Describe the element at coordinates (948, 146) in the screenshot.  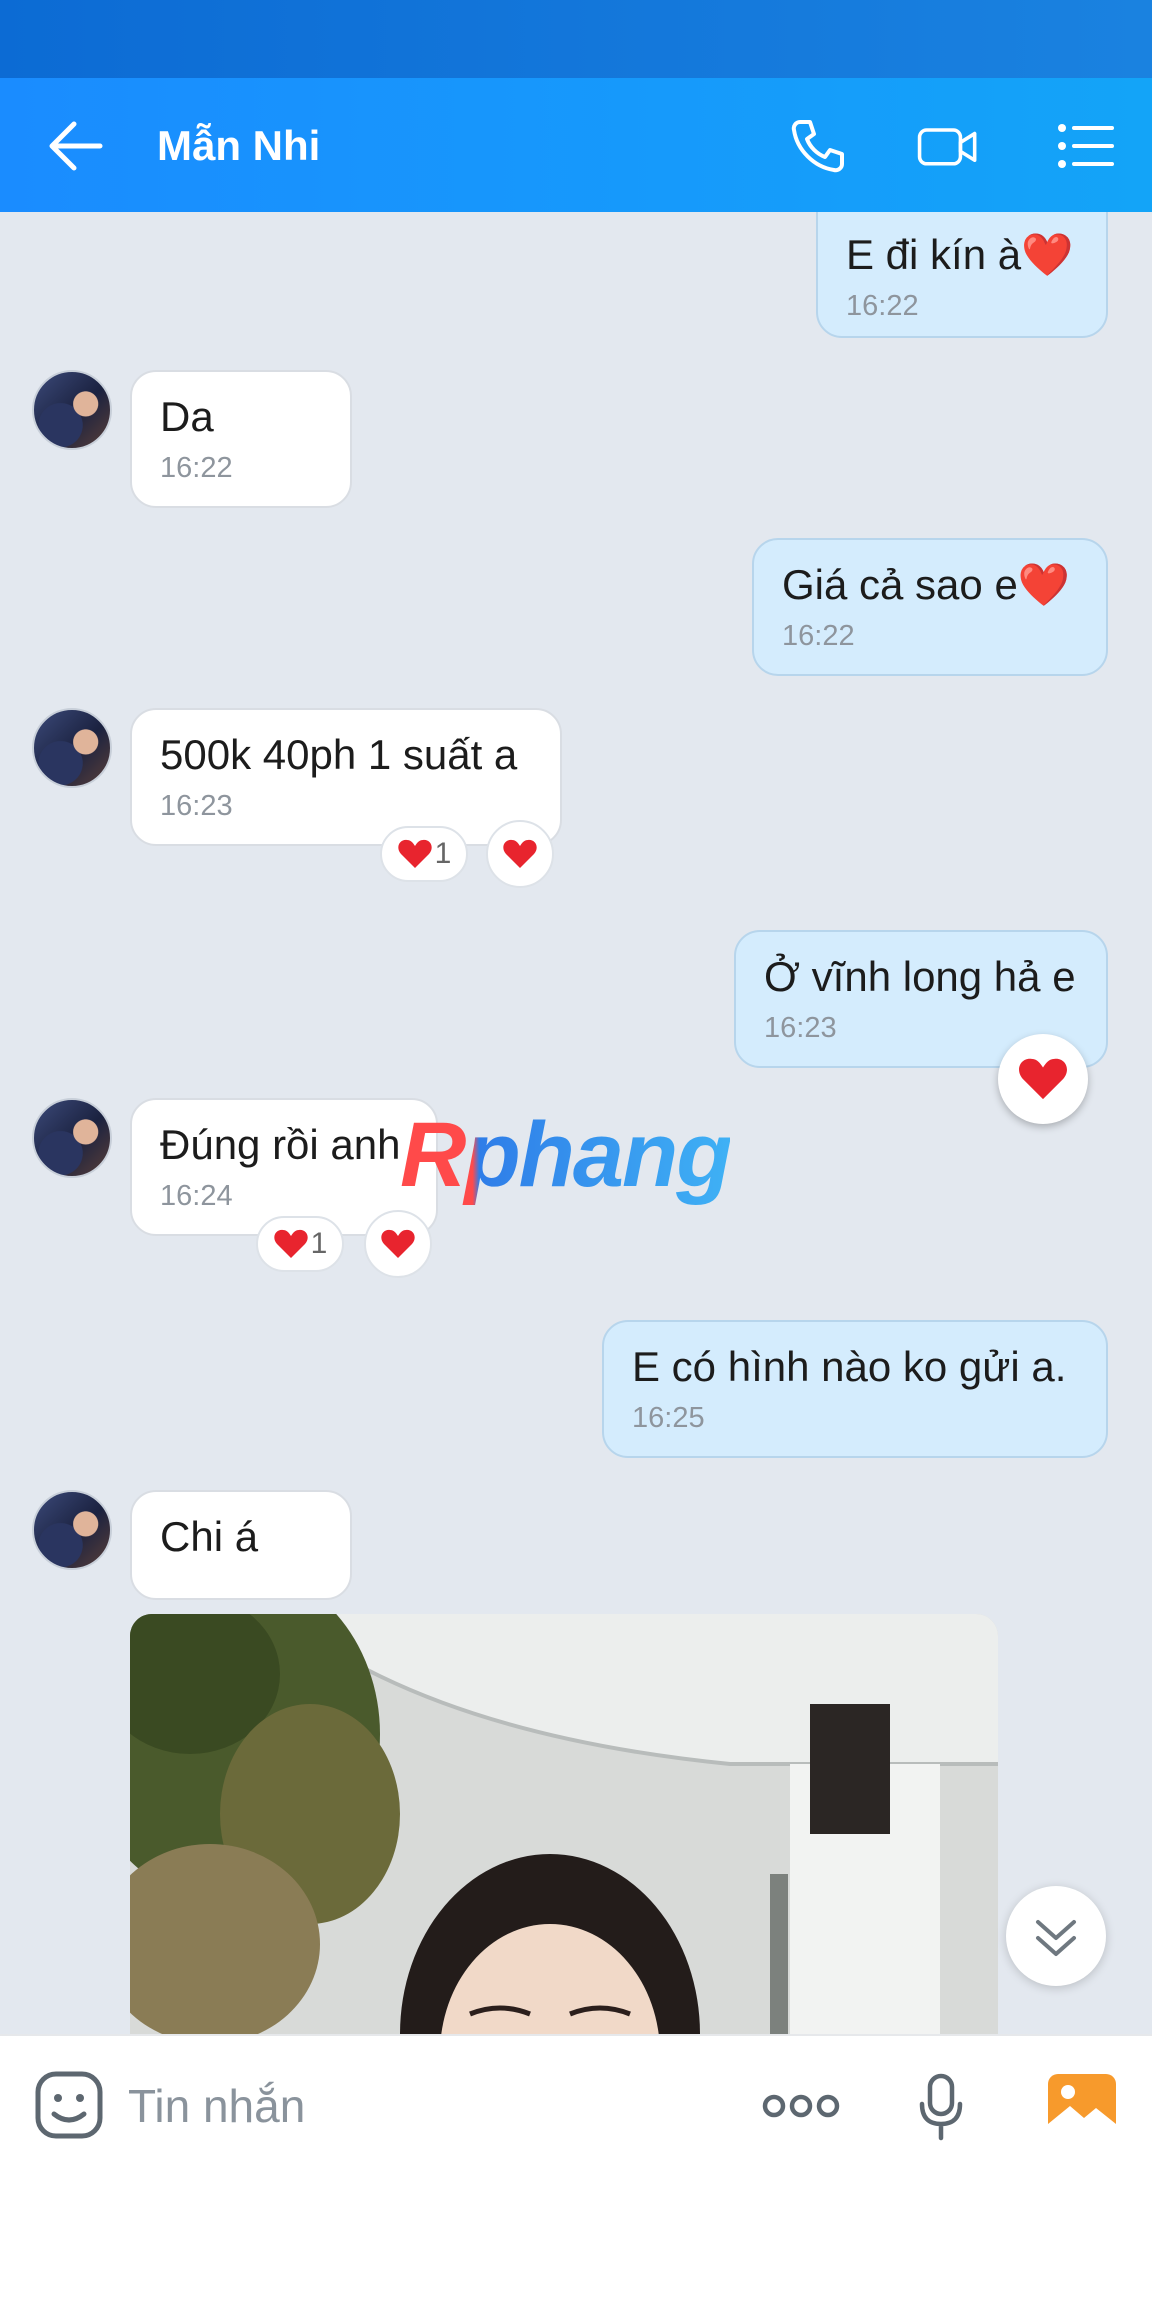
I see `video-call-icon` at that location.